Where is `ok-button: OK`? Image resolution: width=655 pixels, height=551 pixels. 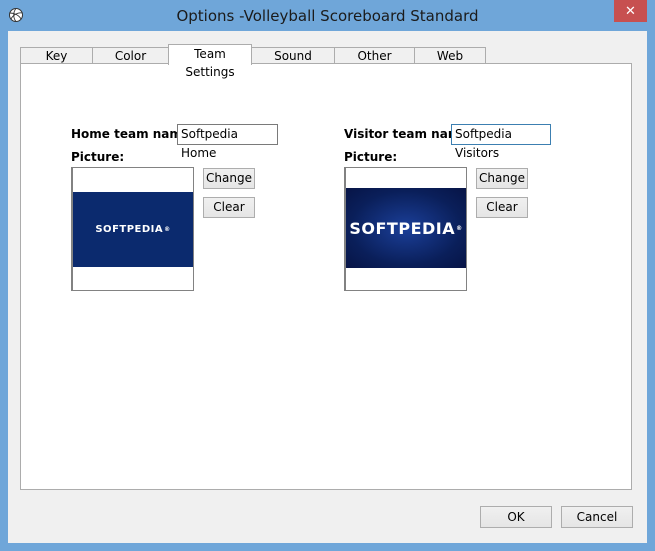
ok-button: OK is located at coordinates (516, 517).